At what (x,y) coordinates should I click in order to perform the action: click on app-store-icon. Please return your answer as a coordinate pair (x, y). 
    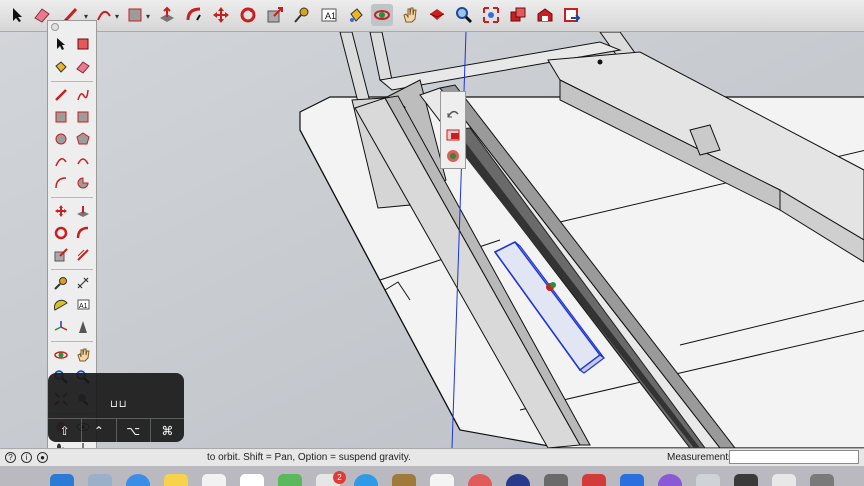
    Looking at the image, I should click on (632, 480).